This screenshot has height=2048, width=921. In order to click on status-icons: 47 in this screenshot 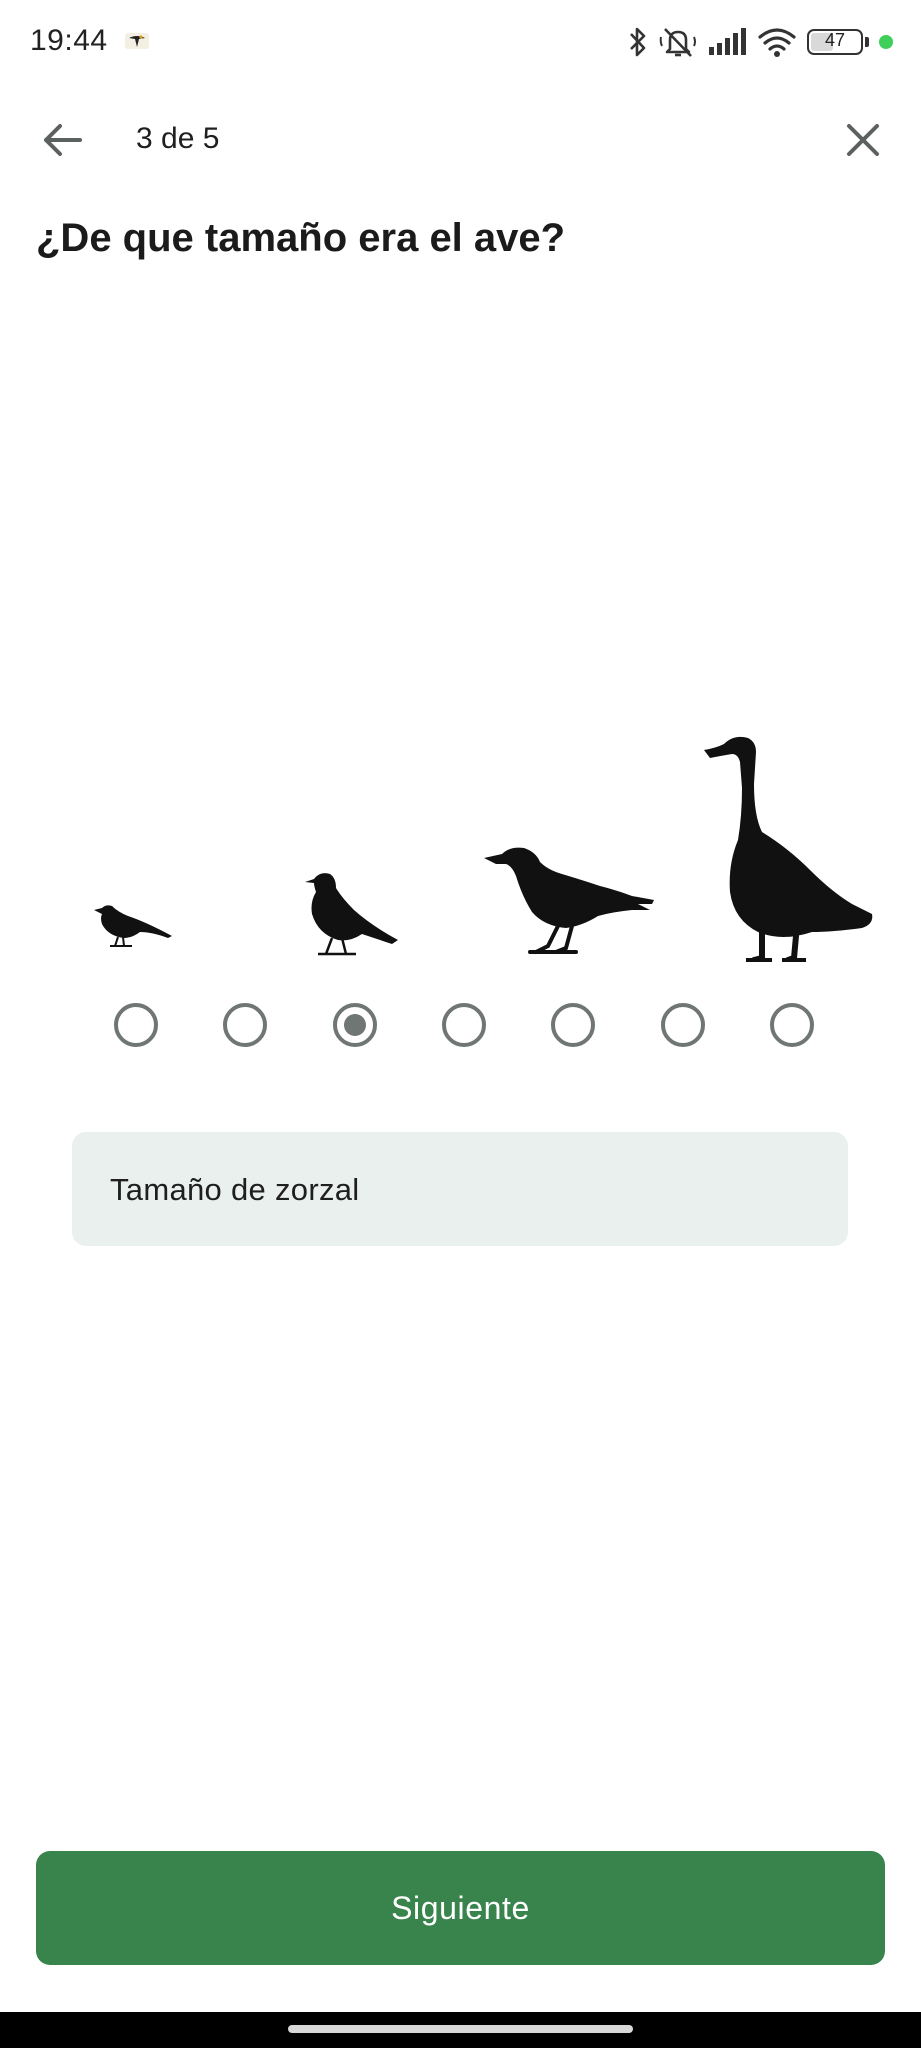, I will do `click(760, 42)`.